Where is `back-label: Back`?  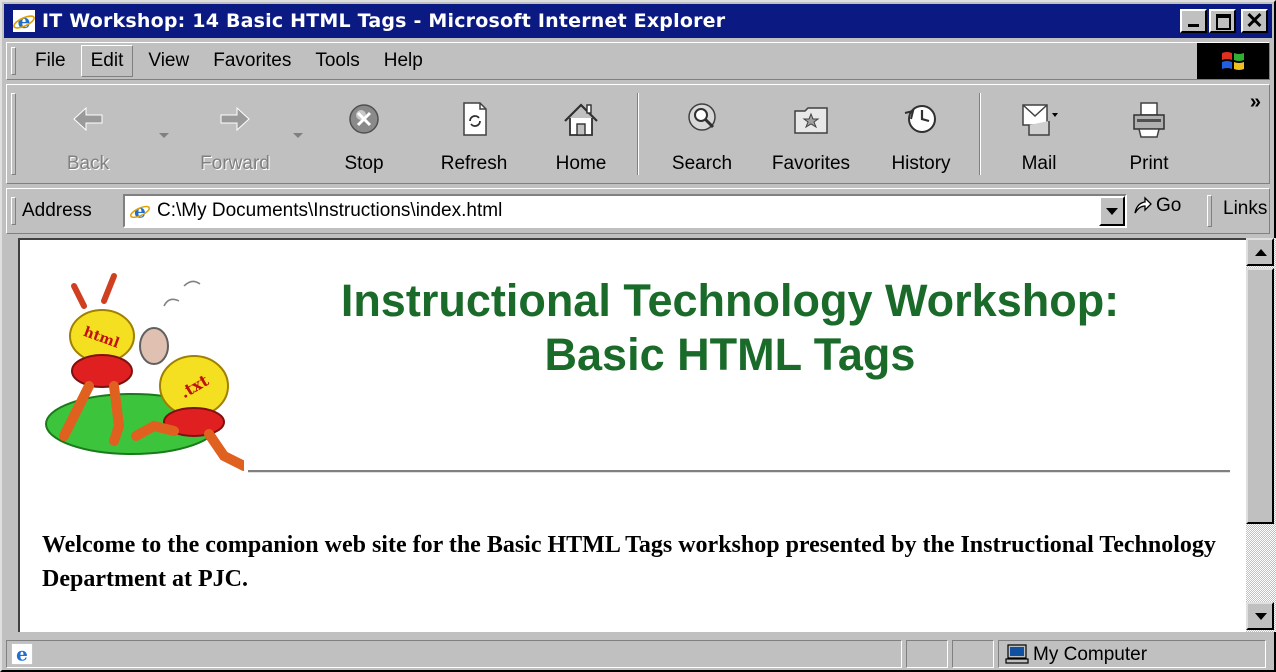 back-label: Back is located at coordinates (88, 163).